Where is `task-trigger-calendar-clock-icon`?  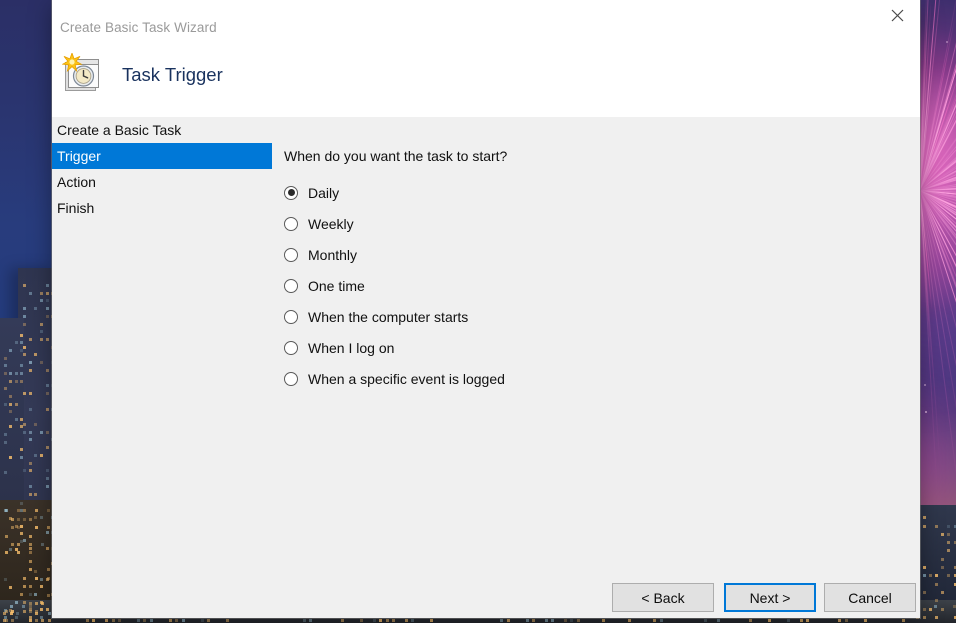
task-trigger-calendar-clock-icon is located at coordinates (82, 73).